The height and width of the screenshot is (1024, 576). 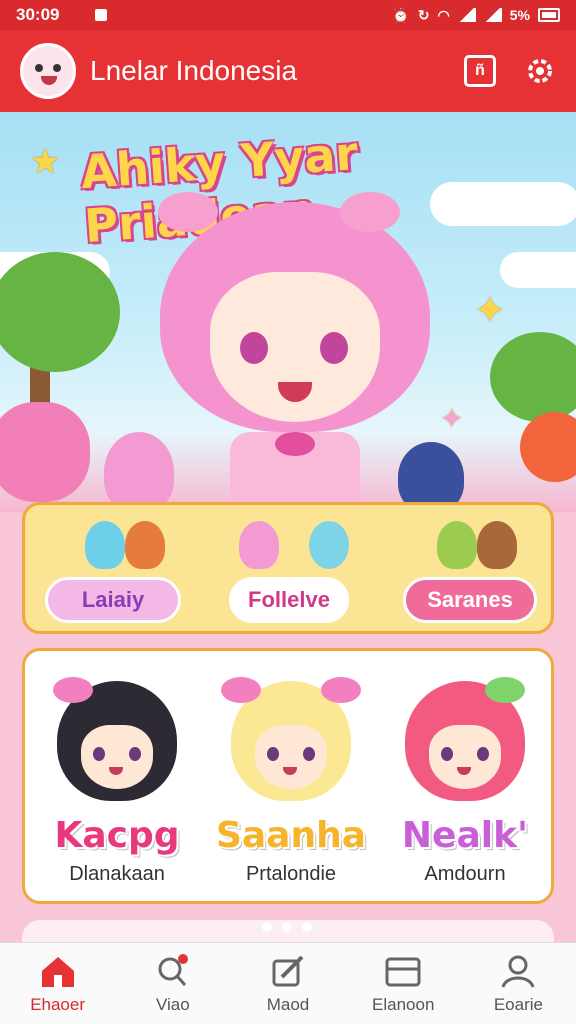 What do you see at coordinates (291, 835) in the screenshot?
I see `character-name: Saanha` at bounding box center [291, 835].